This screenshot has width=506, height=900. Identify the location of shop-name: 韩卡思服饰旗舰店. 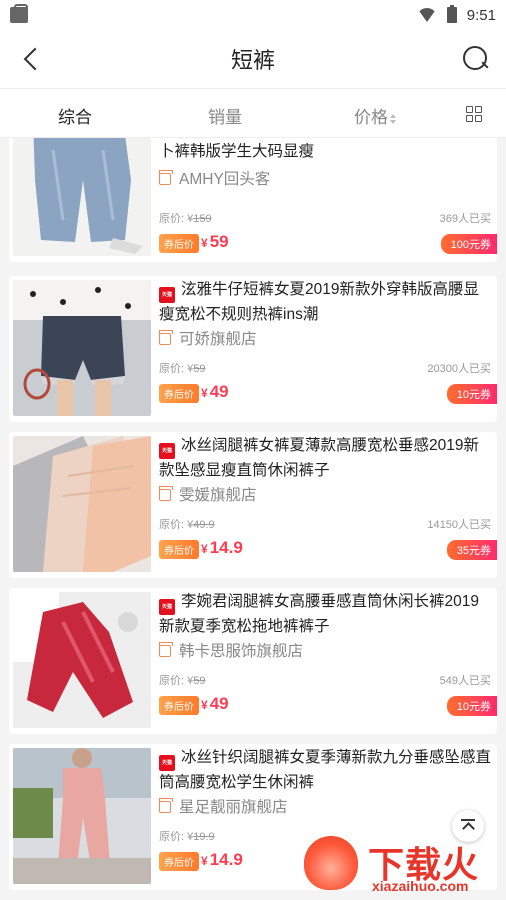
(326, 652).